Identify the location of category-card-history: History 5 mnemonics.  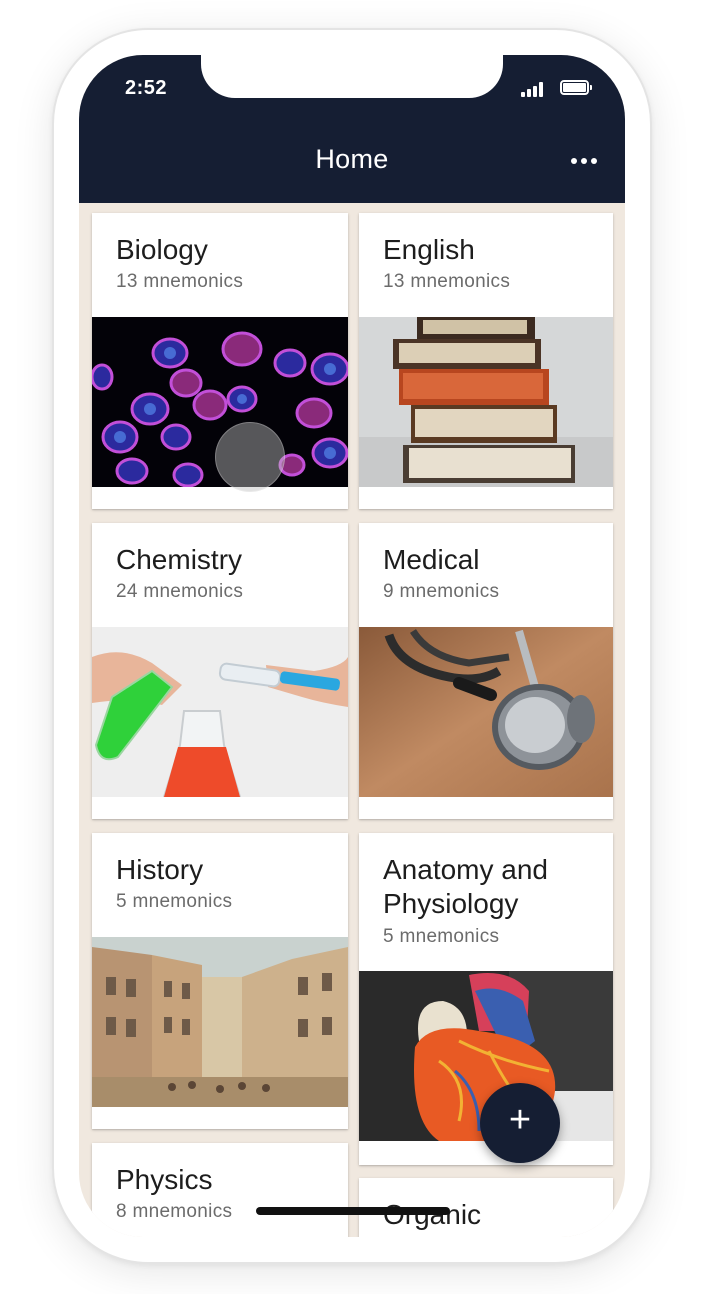
(220, 981).